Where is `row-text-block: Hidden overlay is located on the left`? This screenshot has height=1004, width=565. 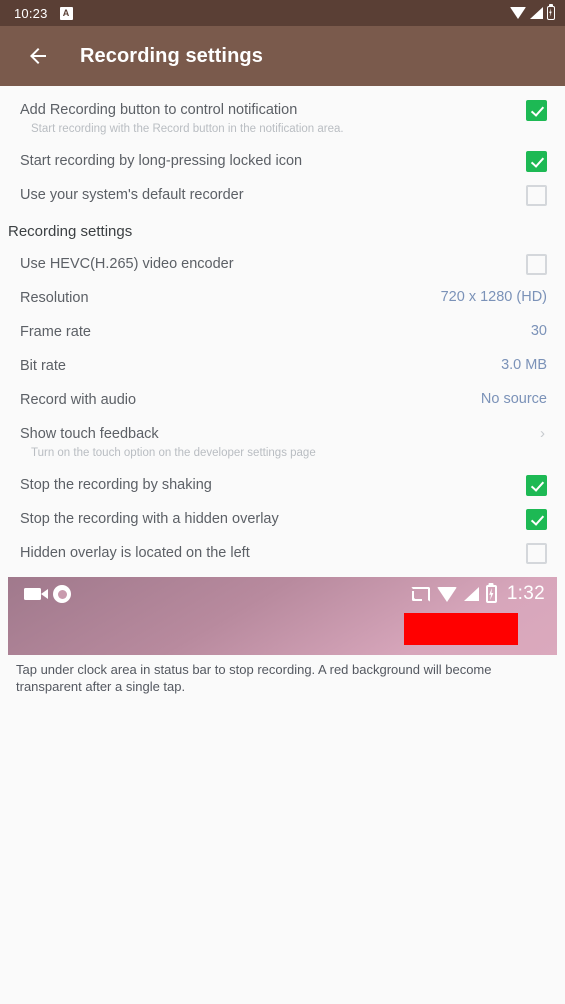 row-text-block: Hidden overlay is located on the left is located at coordinates (273, 551).